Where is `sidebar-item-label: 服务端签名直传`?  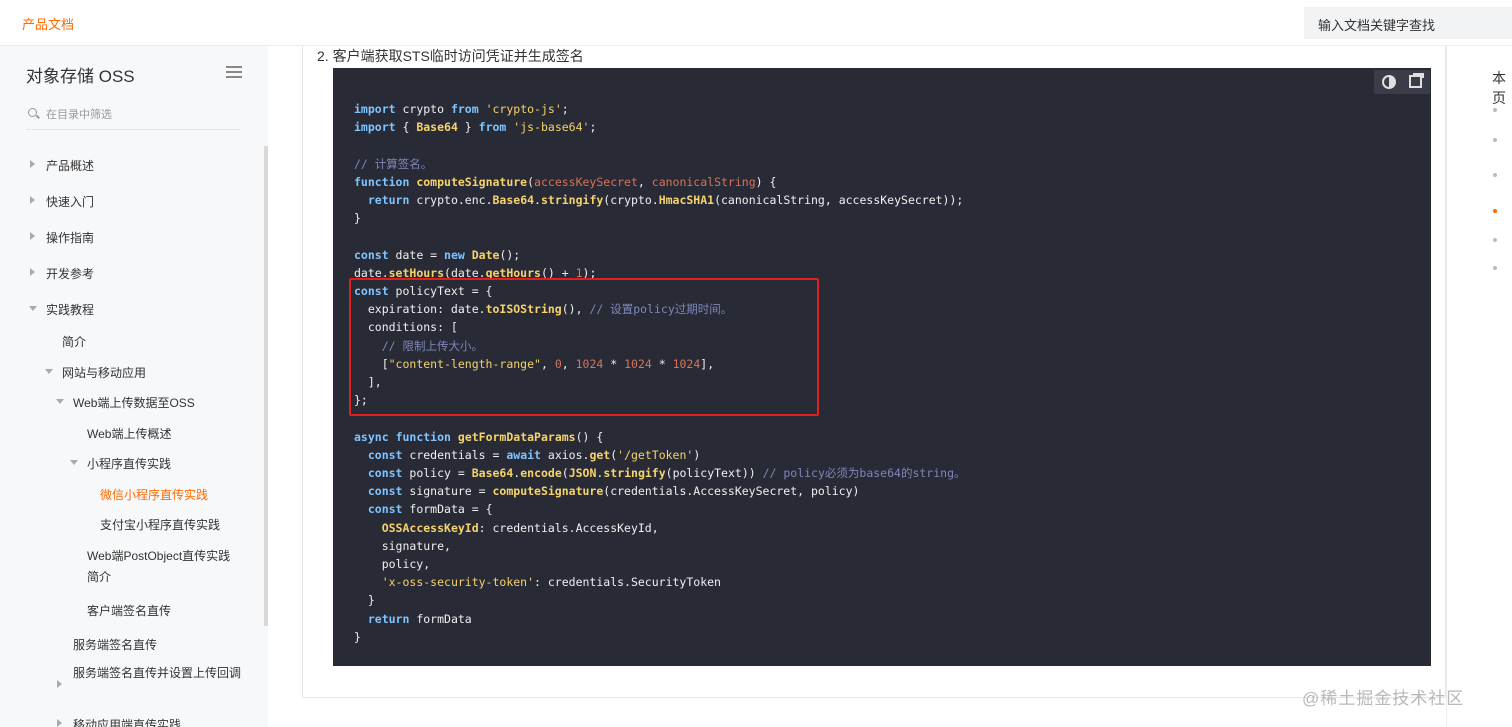 sidebar-item-label: 服务端签名直传 is located at coordinates (115, 645).